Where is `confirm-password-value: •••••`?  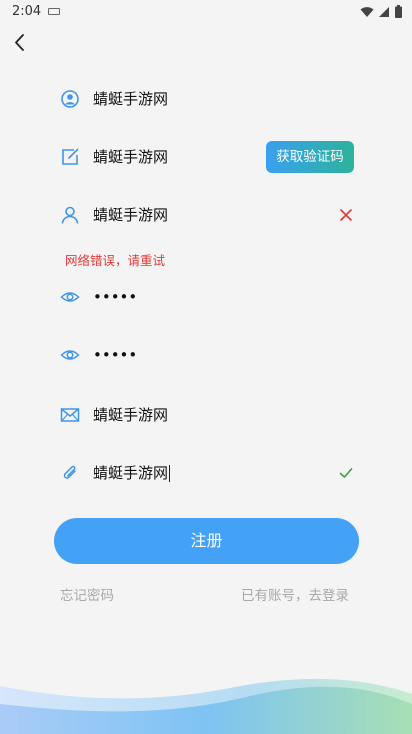
confirm-password-value: ••••• is located at coordinates (115, 355).